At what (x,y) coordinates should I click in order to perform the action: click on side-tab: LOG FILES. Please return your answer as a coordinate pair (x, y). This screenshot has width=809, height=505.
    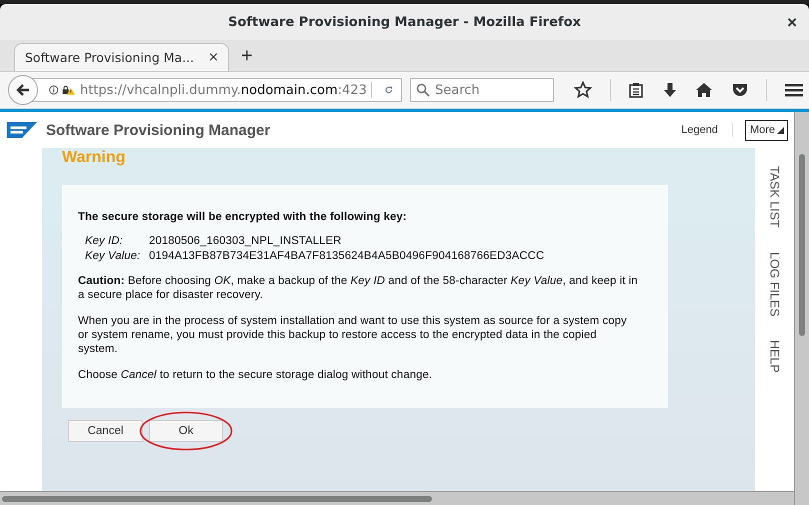
    Looking at the image, I should click on (775, 284).